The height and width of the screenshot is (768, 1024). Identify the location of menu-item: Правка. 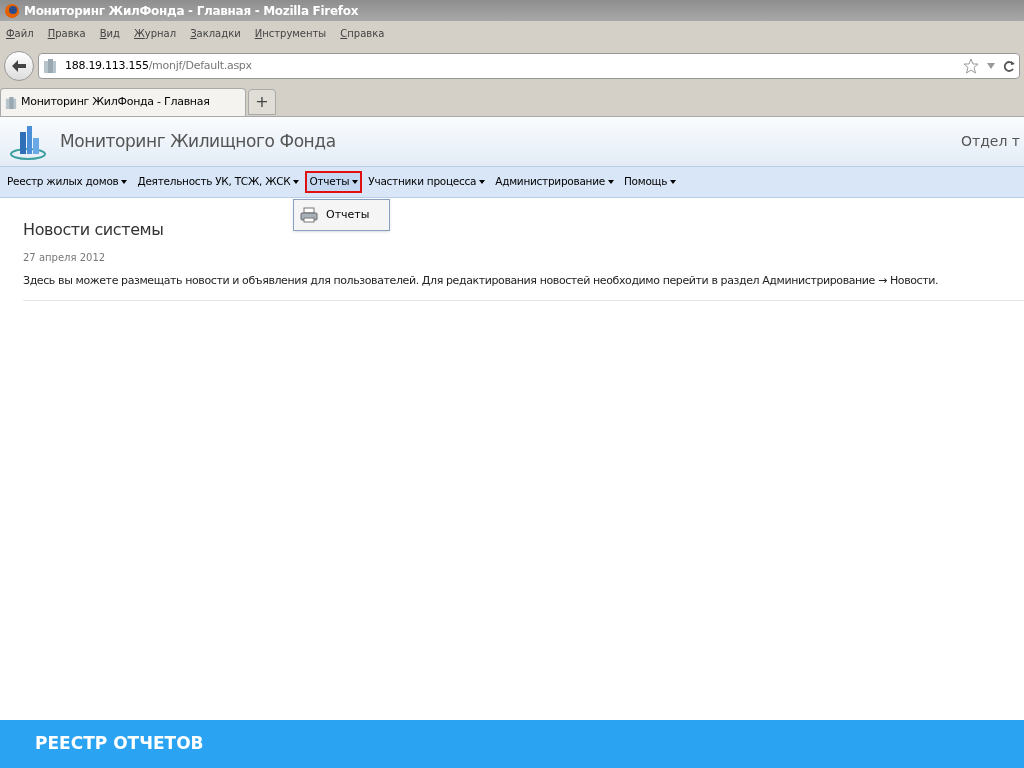
(66, 33).